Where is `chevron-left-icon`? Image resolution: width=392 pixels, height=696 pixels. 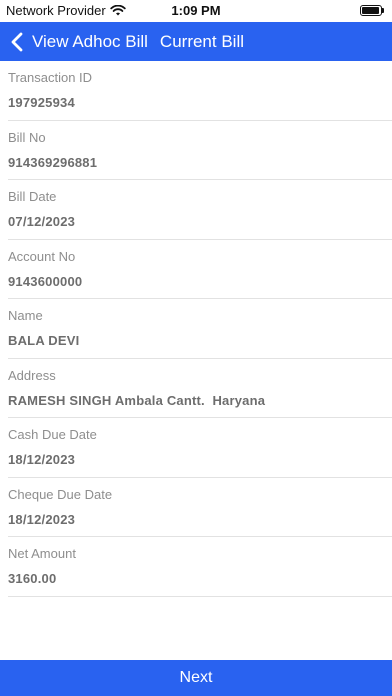
chevron-left-icon is located at coordinates (17, 41).